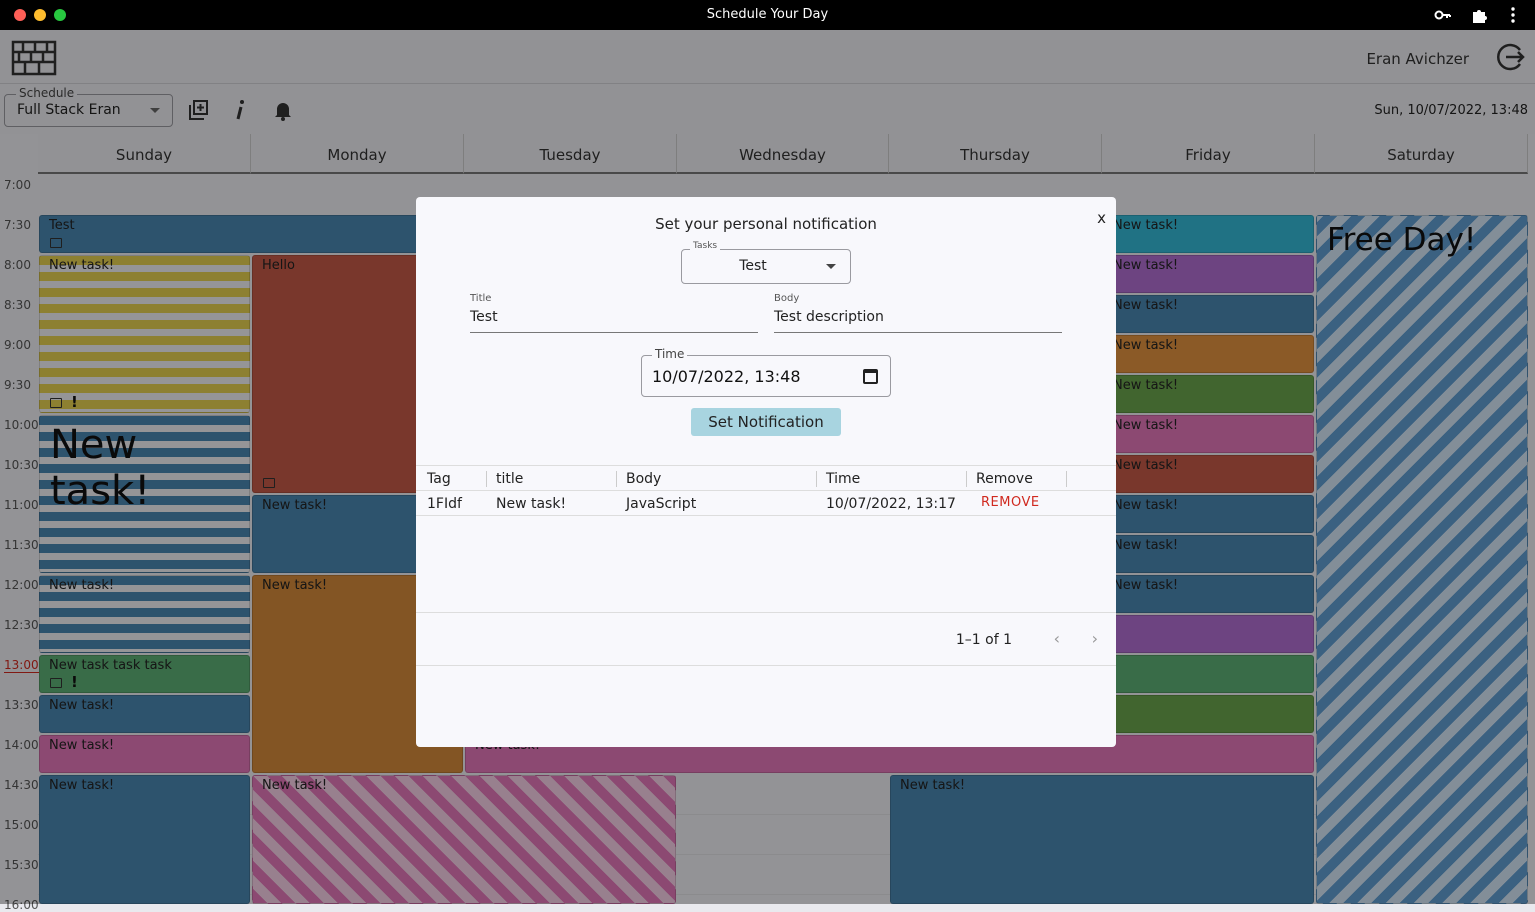 The image size is (1535, 912). Describe the element at coordinates (1443, 15) in the screenshot. I see `key-icon` at that location.